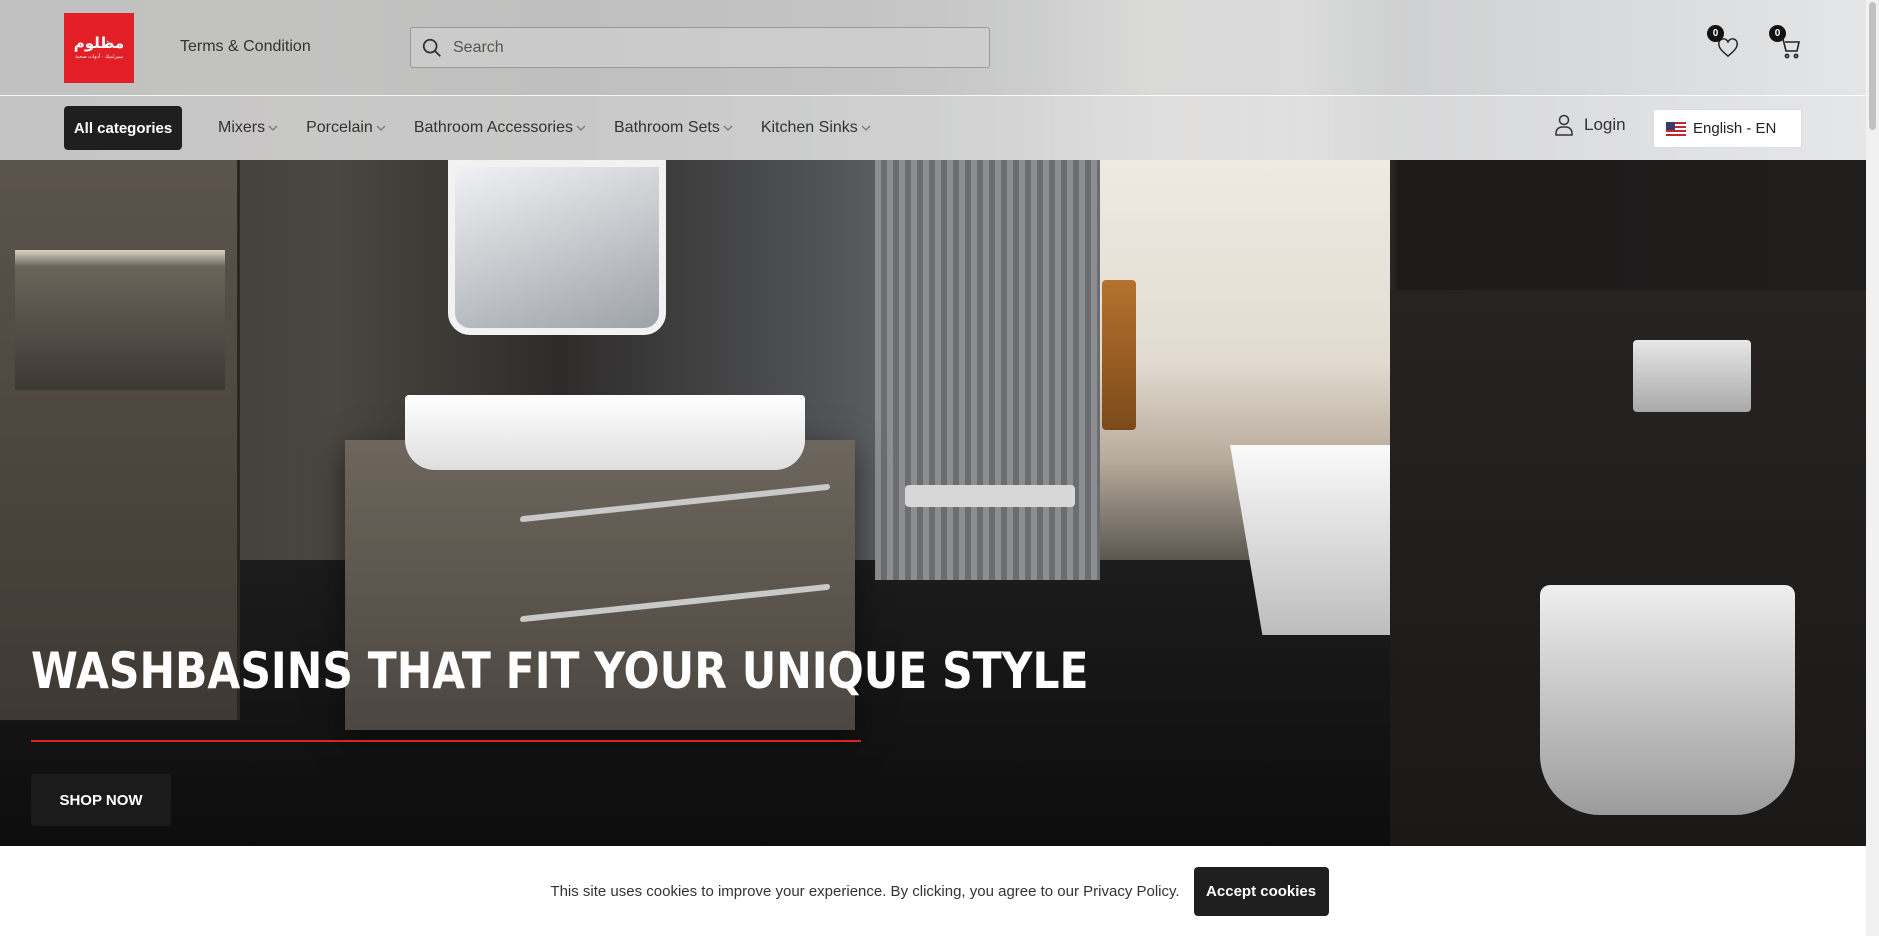 The height and width of the screenshot is (936, 1879). I want to click on hero-stool, so click(990, 496).